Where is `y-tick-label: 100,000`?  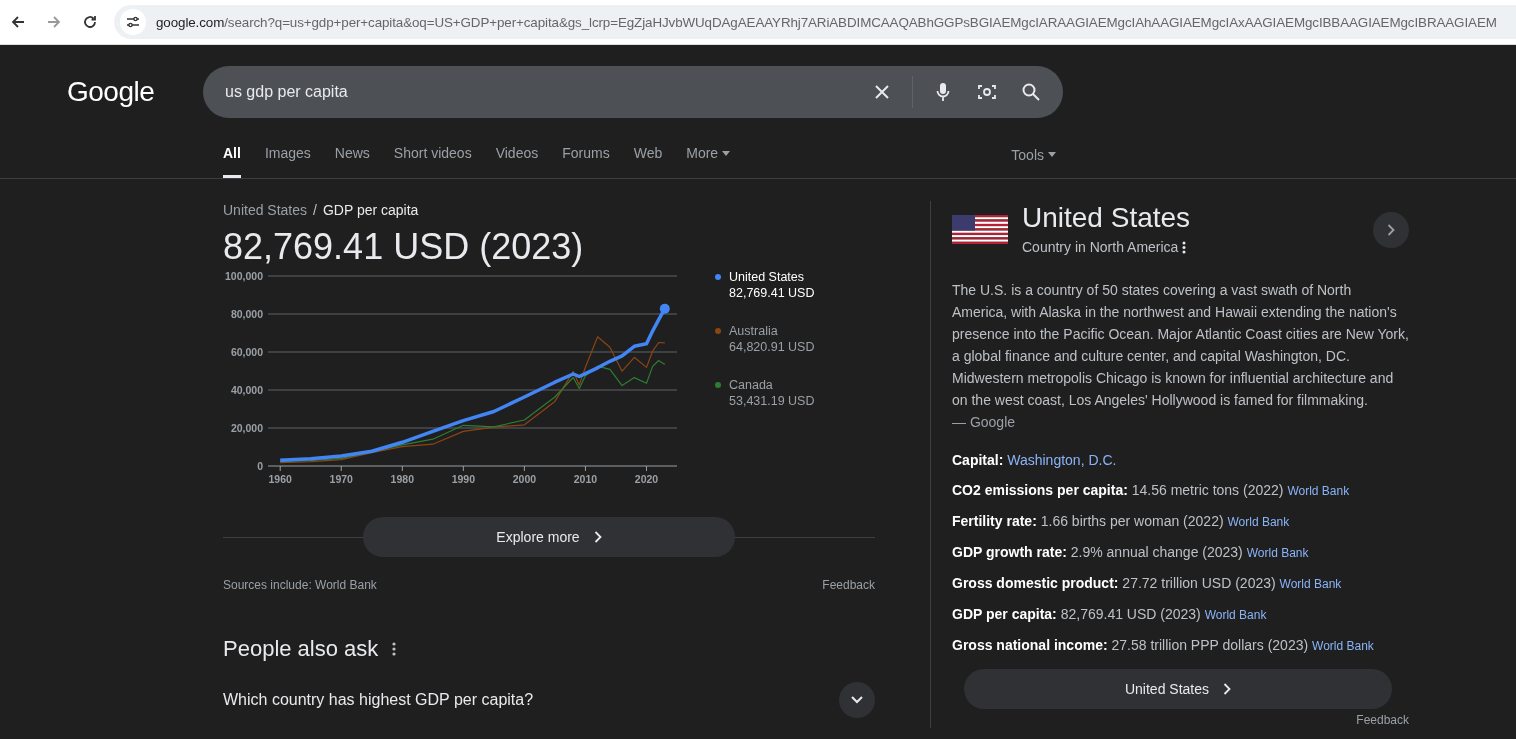
y-tick-label: 100,000 is located at coordinates (244, 276).